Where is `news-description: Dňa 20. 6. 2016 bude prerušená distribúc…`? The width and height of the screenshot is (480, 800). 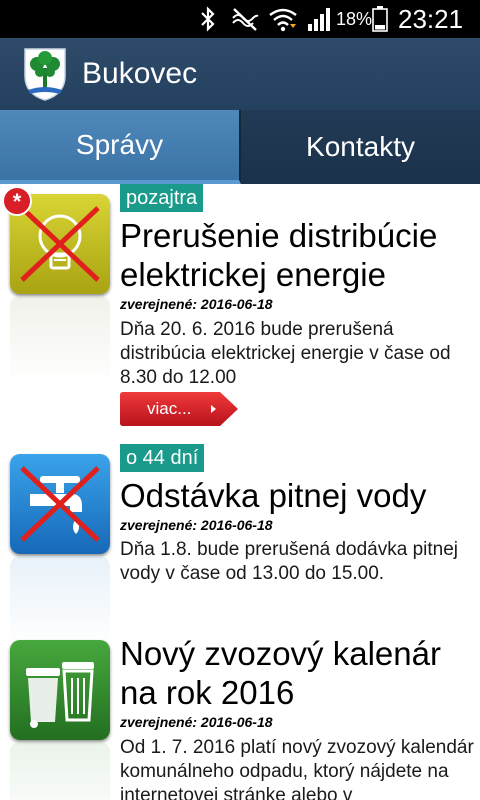
news-description: Dňa 20. 6. 2016 bude prerušená distribúc… is located at coordinates (285, 353).